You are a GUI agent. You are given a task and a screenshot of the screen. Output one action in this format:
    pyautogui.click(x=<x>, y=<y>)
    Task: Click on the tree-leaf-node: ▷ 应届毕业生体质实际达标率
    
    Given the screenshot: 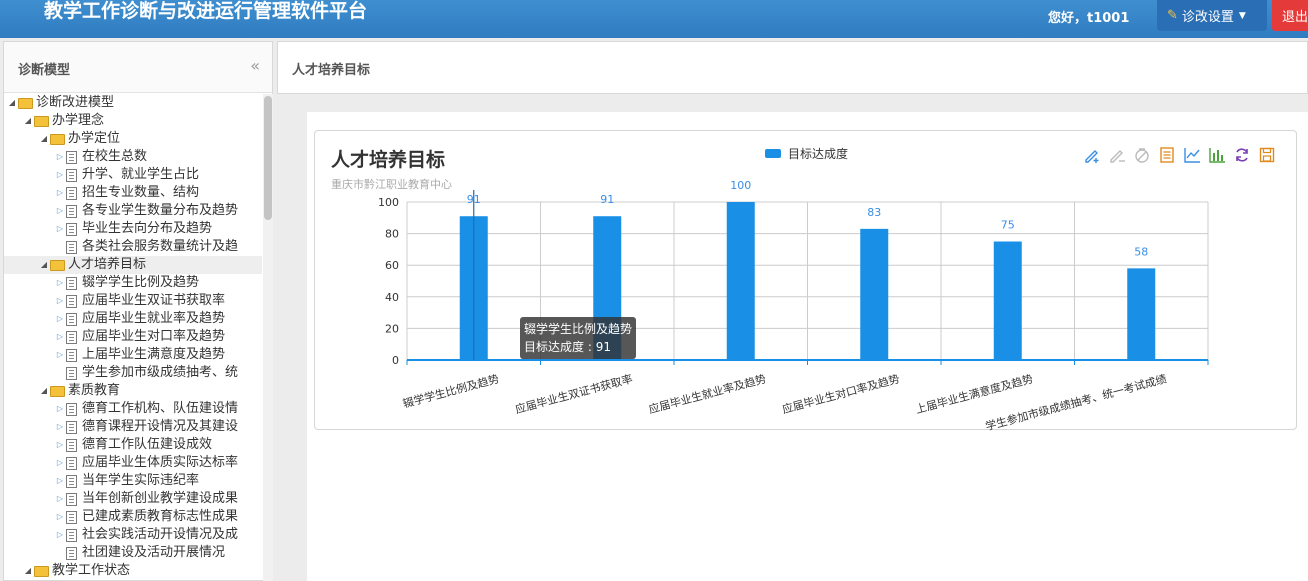 What is the action you would take?
    pyautogui.click(x=146, y=463)
    